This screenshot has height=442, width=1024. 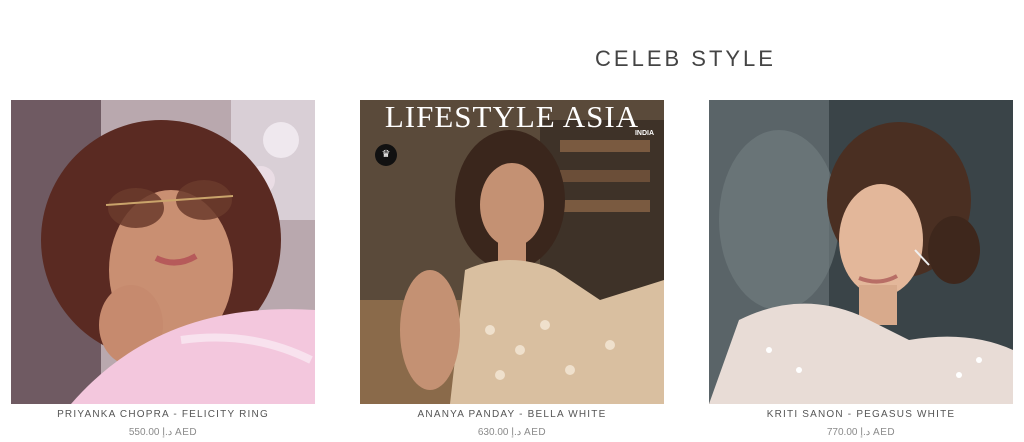 I want to click on product-name: KRITI SANON - PEGASUS WHITE, so click(x=861, y=414).